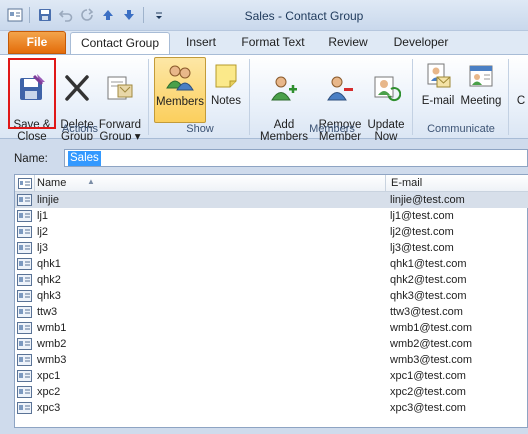 The height and width of the screenshot is (434, 528). Describe the element at coordinates (431, 360) in the screenshot. I see `row-email: wmb3@test.com` at that location.